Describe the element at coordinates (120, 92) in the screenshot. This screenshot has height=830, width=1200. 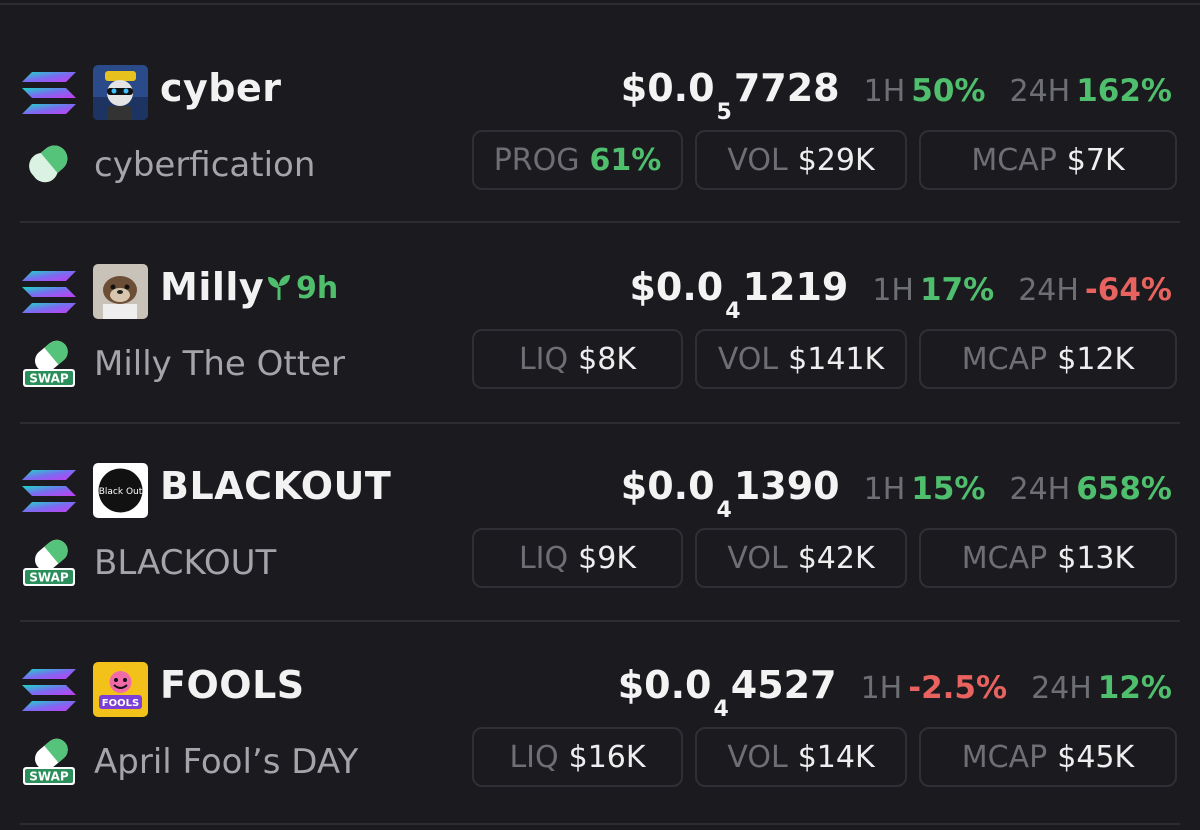
I see `avatar-cyber` at that location.